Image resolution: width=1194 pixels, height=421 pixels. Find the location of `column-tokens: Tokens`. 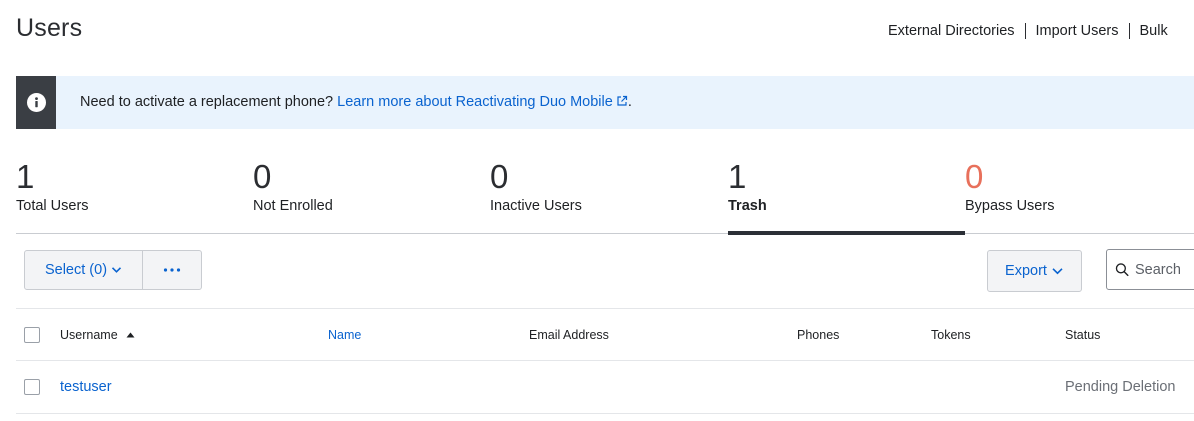

column-tokens: Tokens is located at coordinates (951, 335).